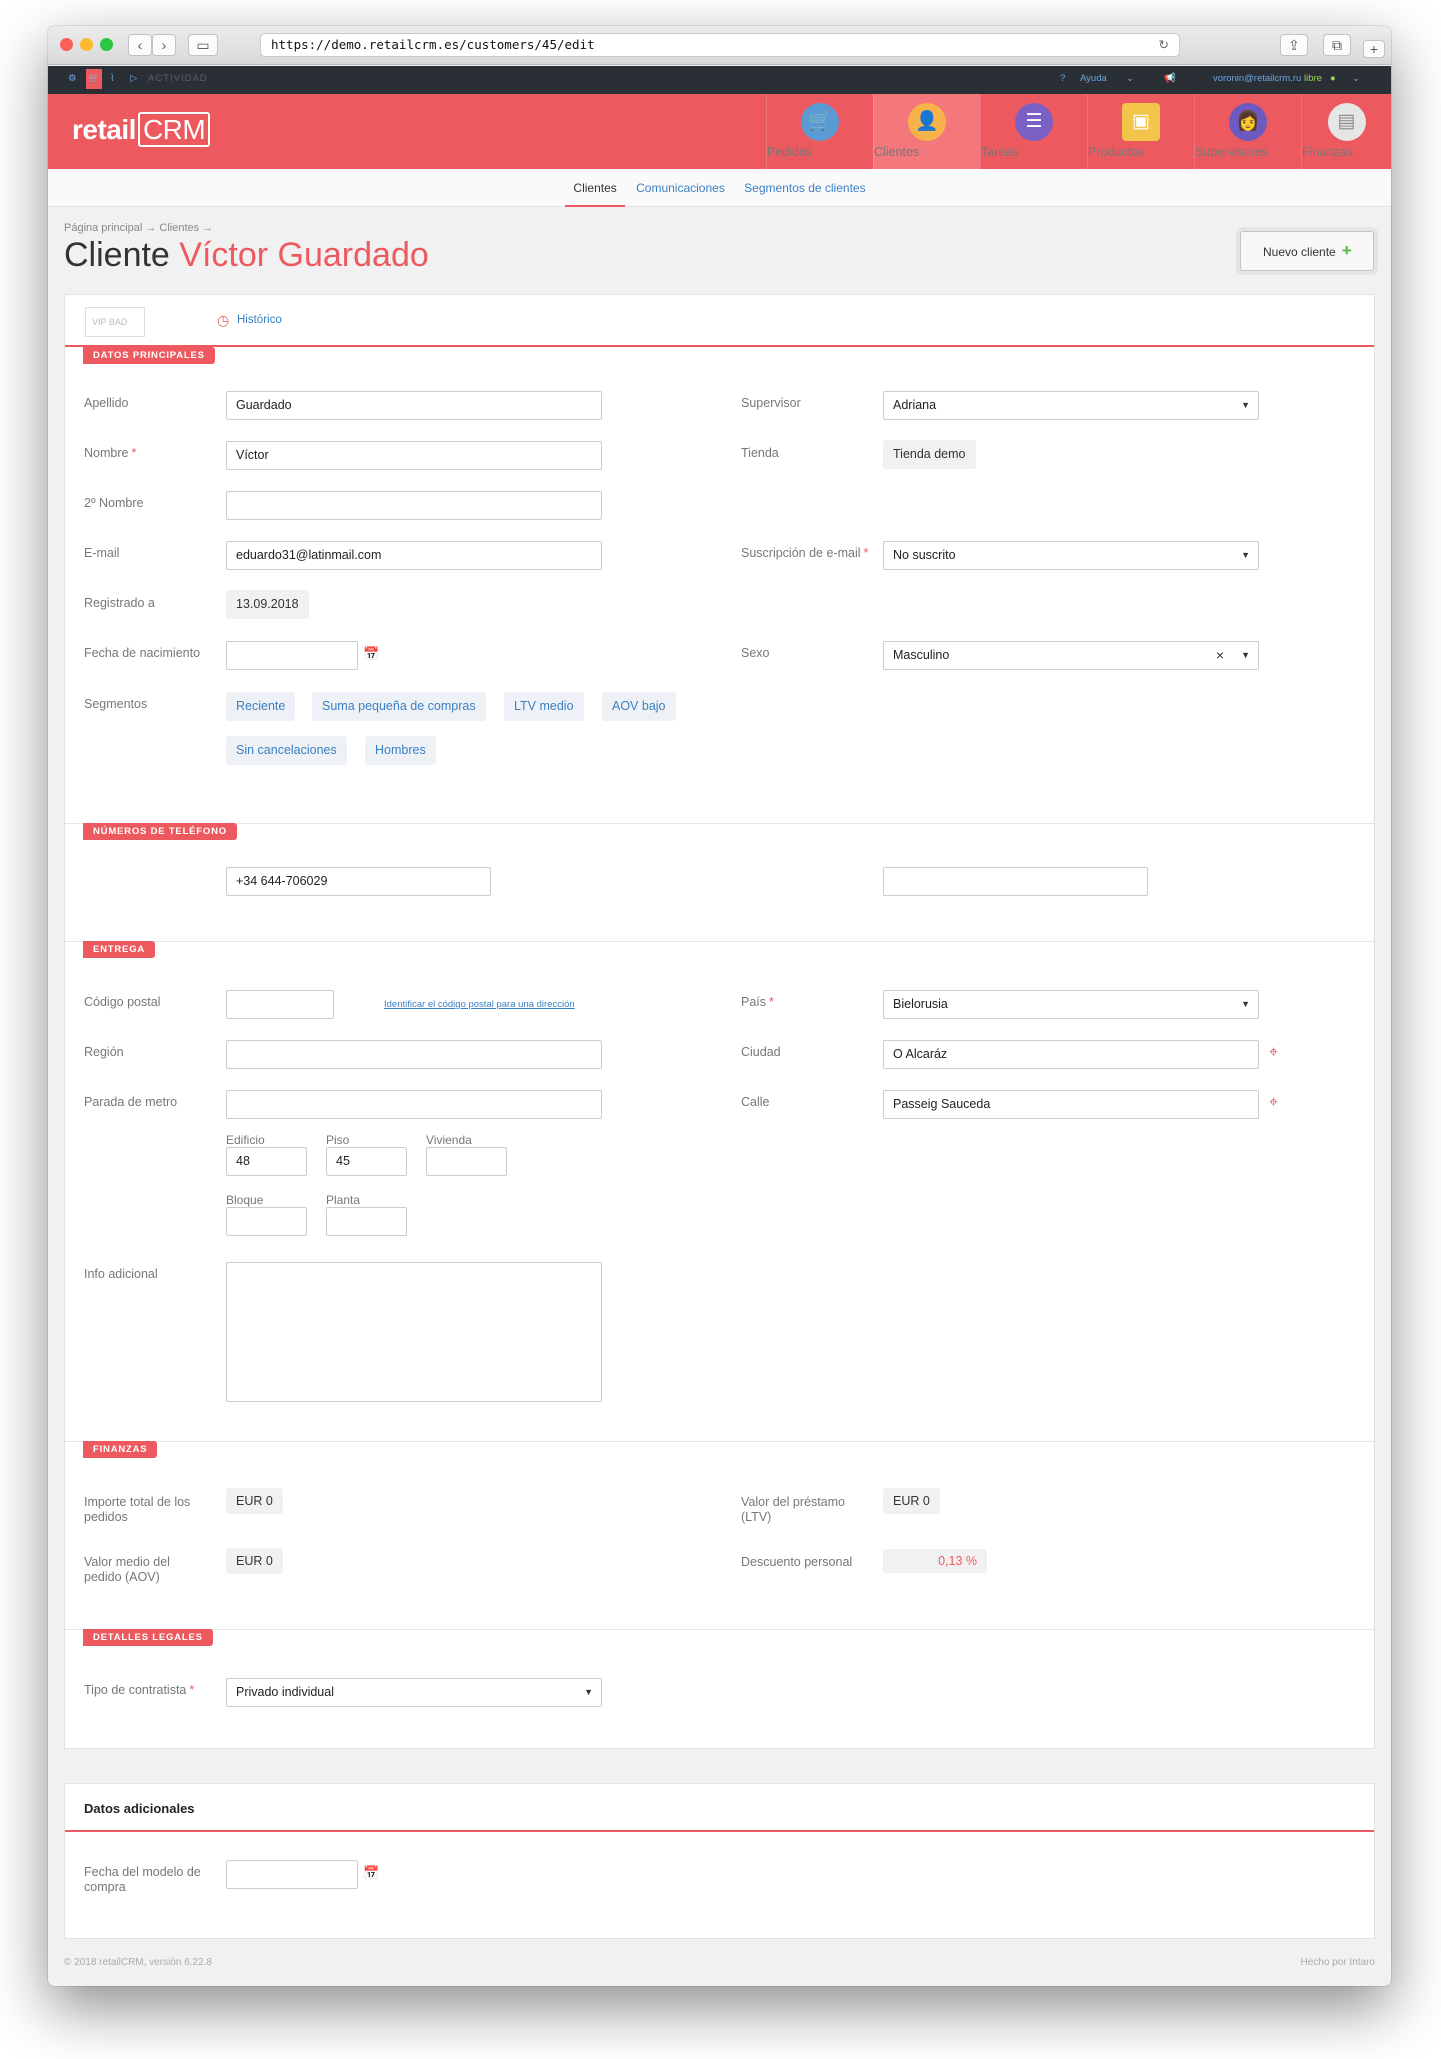 This screenshot has width=1441, height=2059. I want to click on header-divider, so click(719, 1831).